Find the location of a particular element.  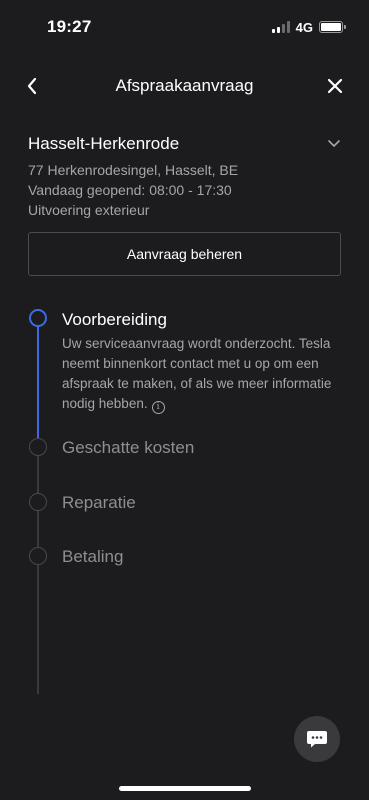

status-indicators: 4G is located at coordinates (308, 27).